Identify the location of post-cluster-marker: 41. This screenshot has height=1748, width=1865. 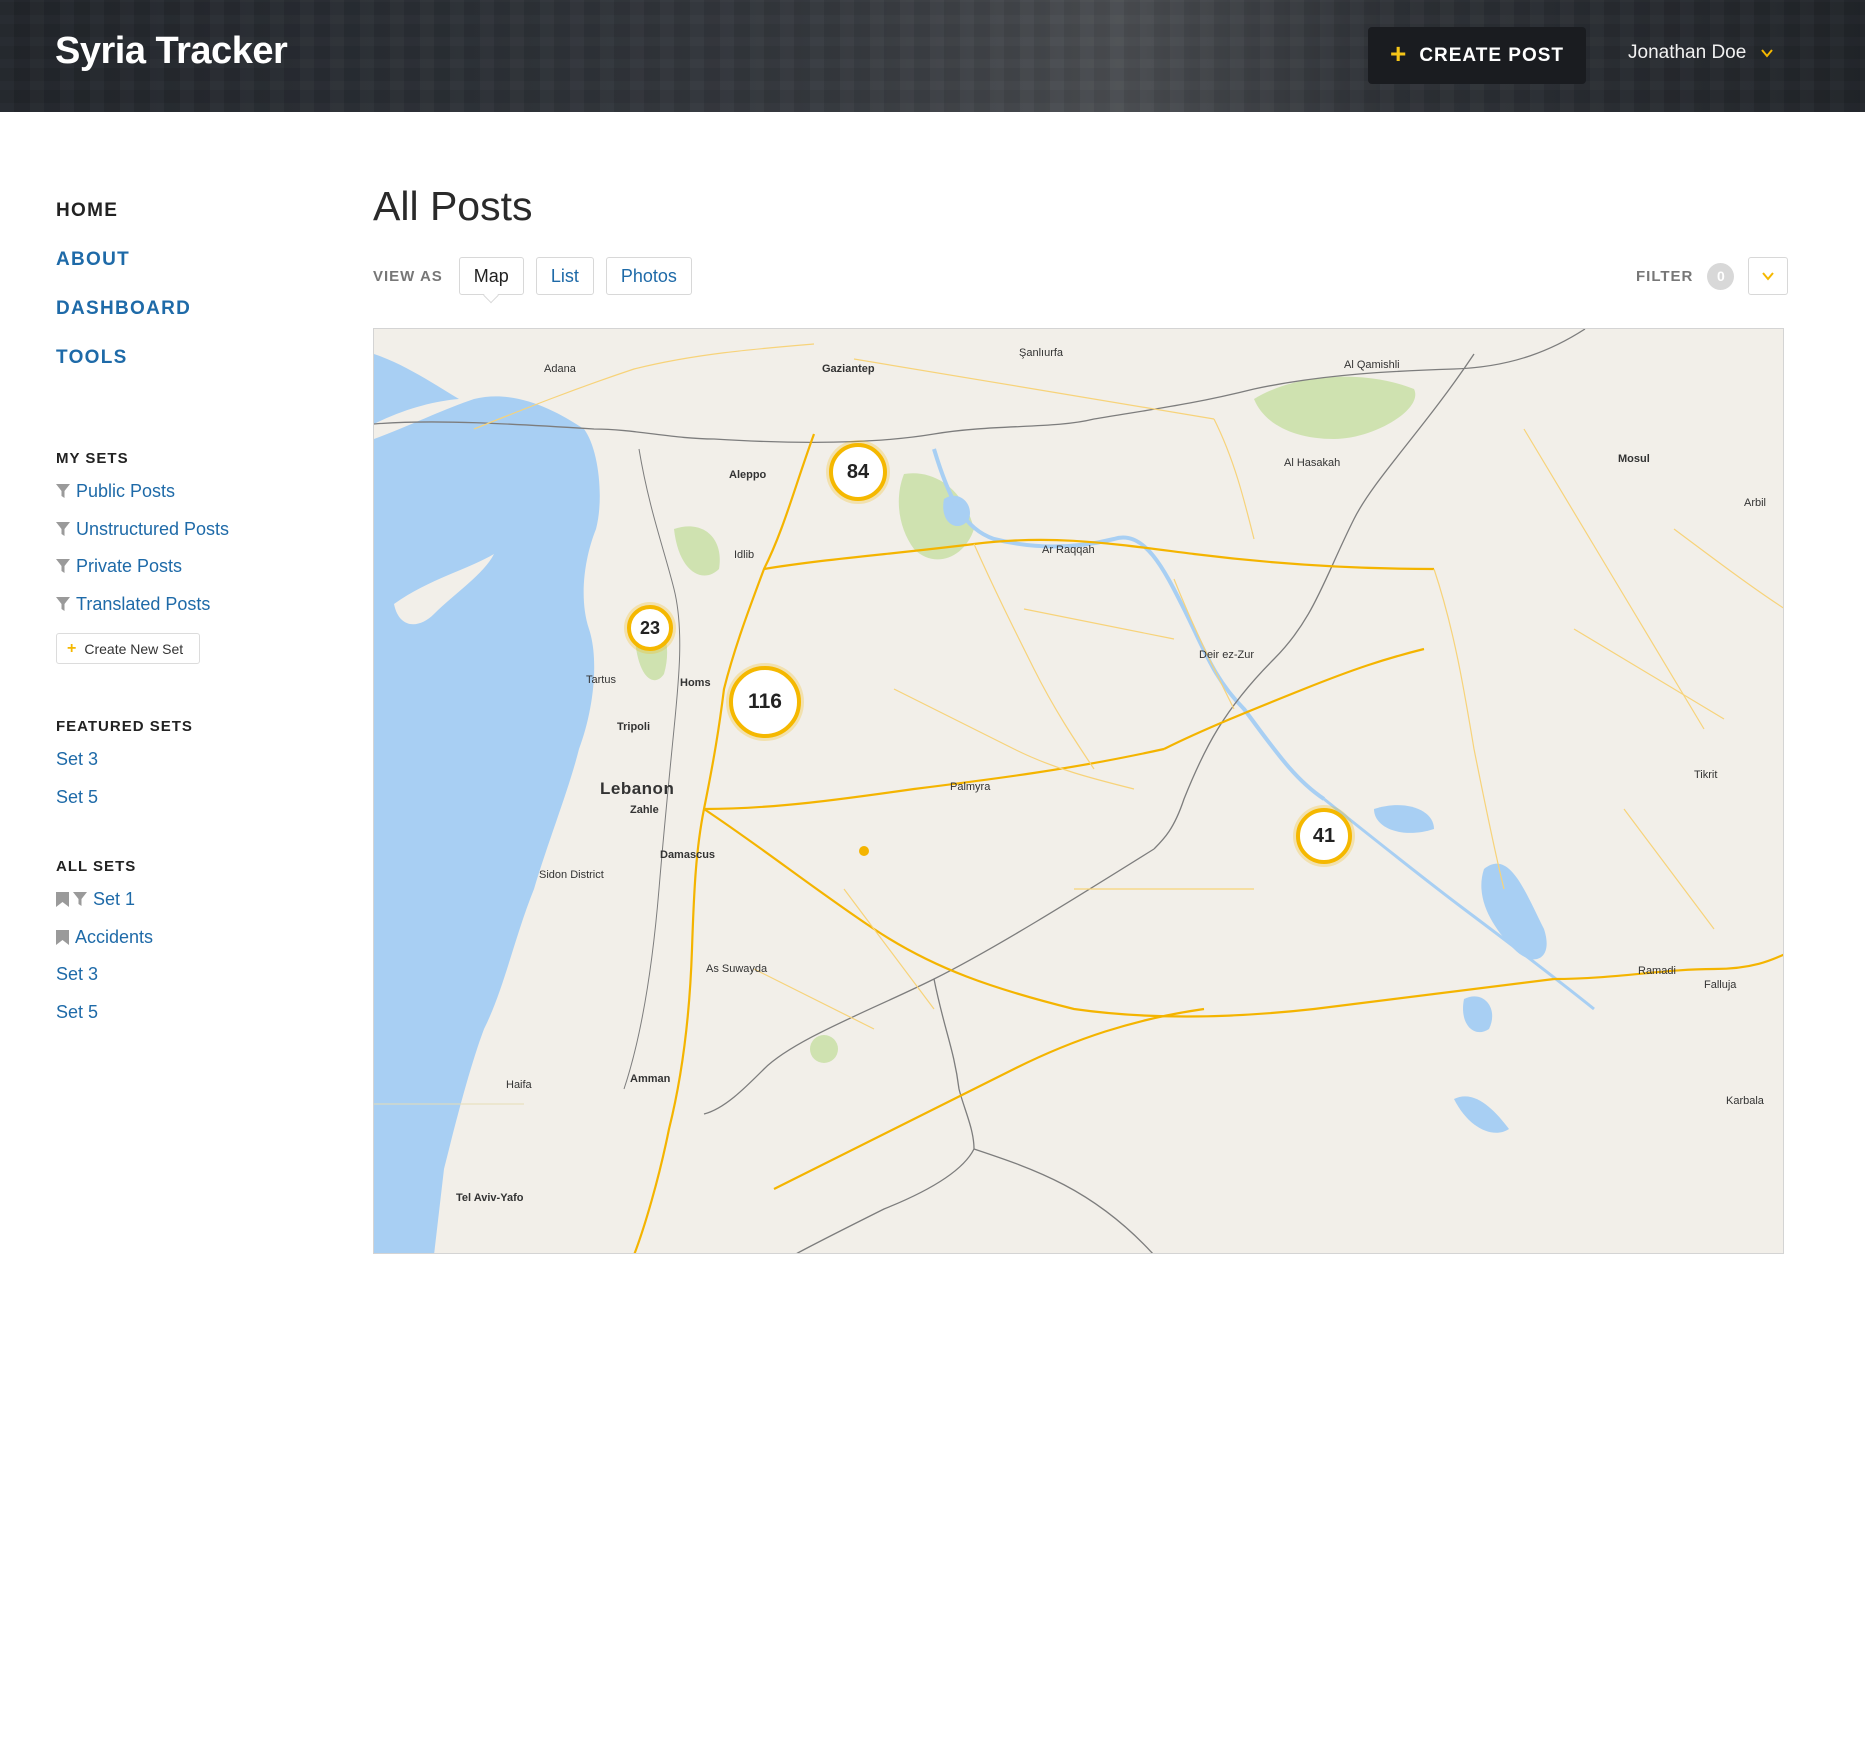
(1324, 836).